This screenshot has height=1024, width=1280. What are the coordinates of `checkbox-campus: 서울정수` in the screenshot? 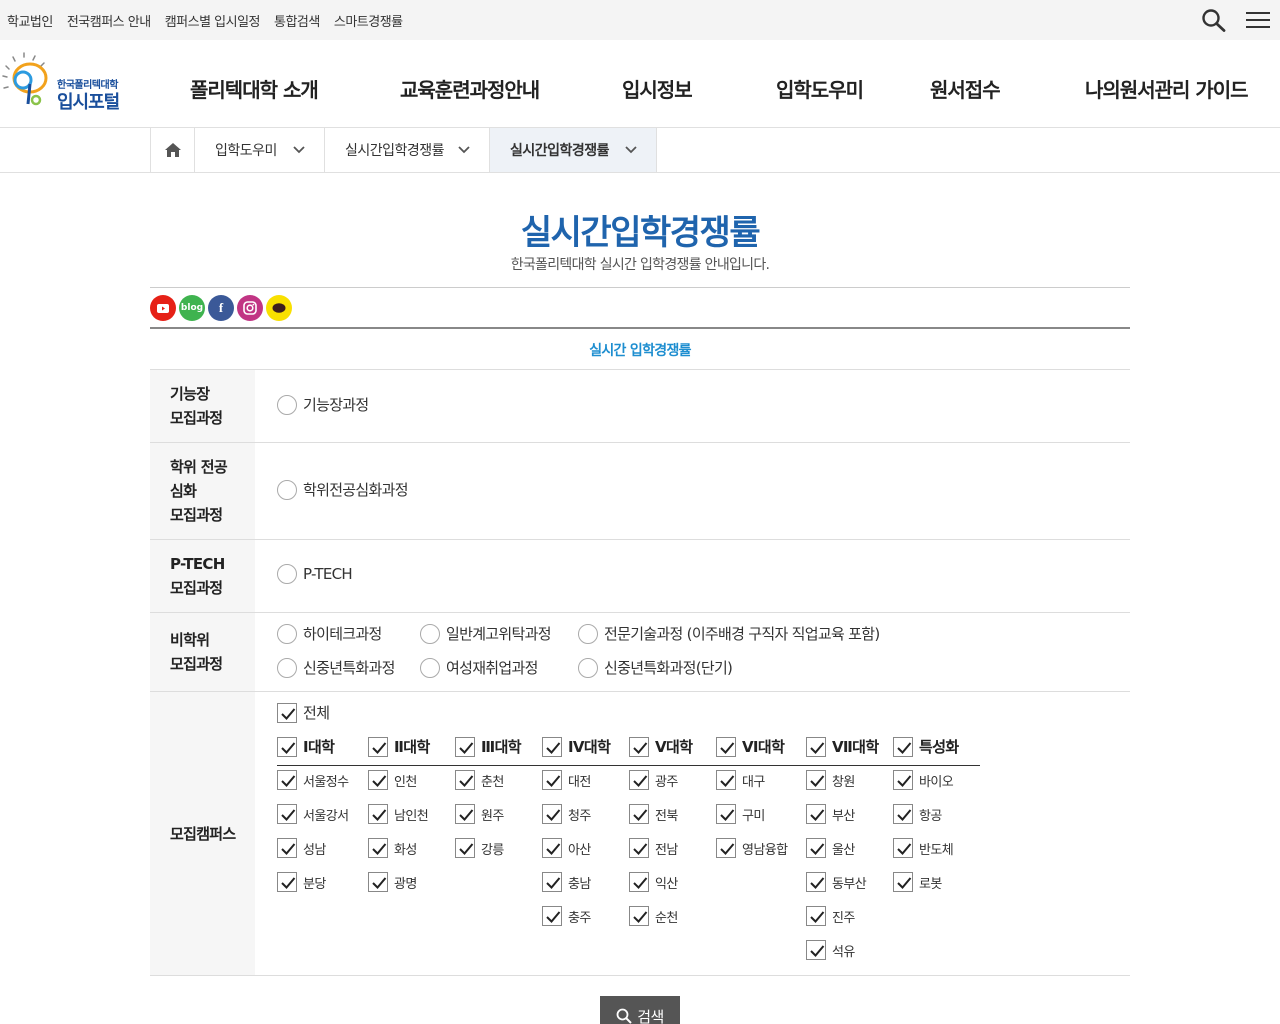 It's located at (313, 780).